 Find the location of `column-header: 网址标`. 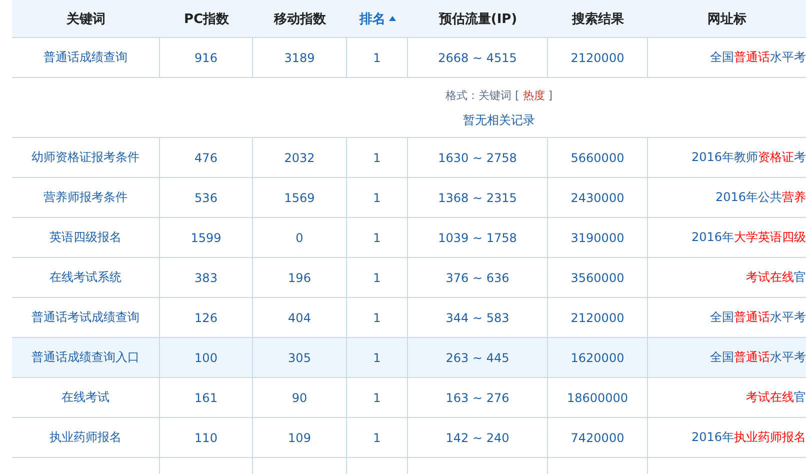

column-header: 网址标 is located at coordinates (727, 19).